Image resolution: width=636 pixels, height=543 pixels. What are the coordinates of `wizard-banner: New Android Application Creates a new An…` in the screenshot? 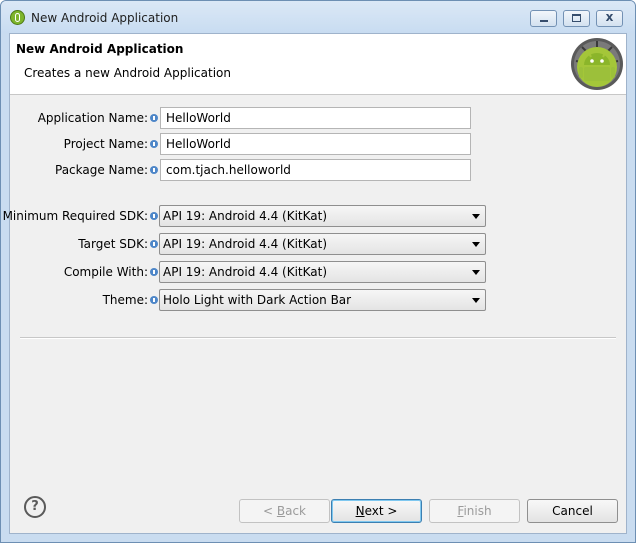 It's located at (318, 64).